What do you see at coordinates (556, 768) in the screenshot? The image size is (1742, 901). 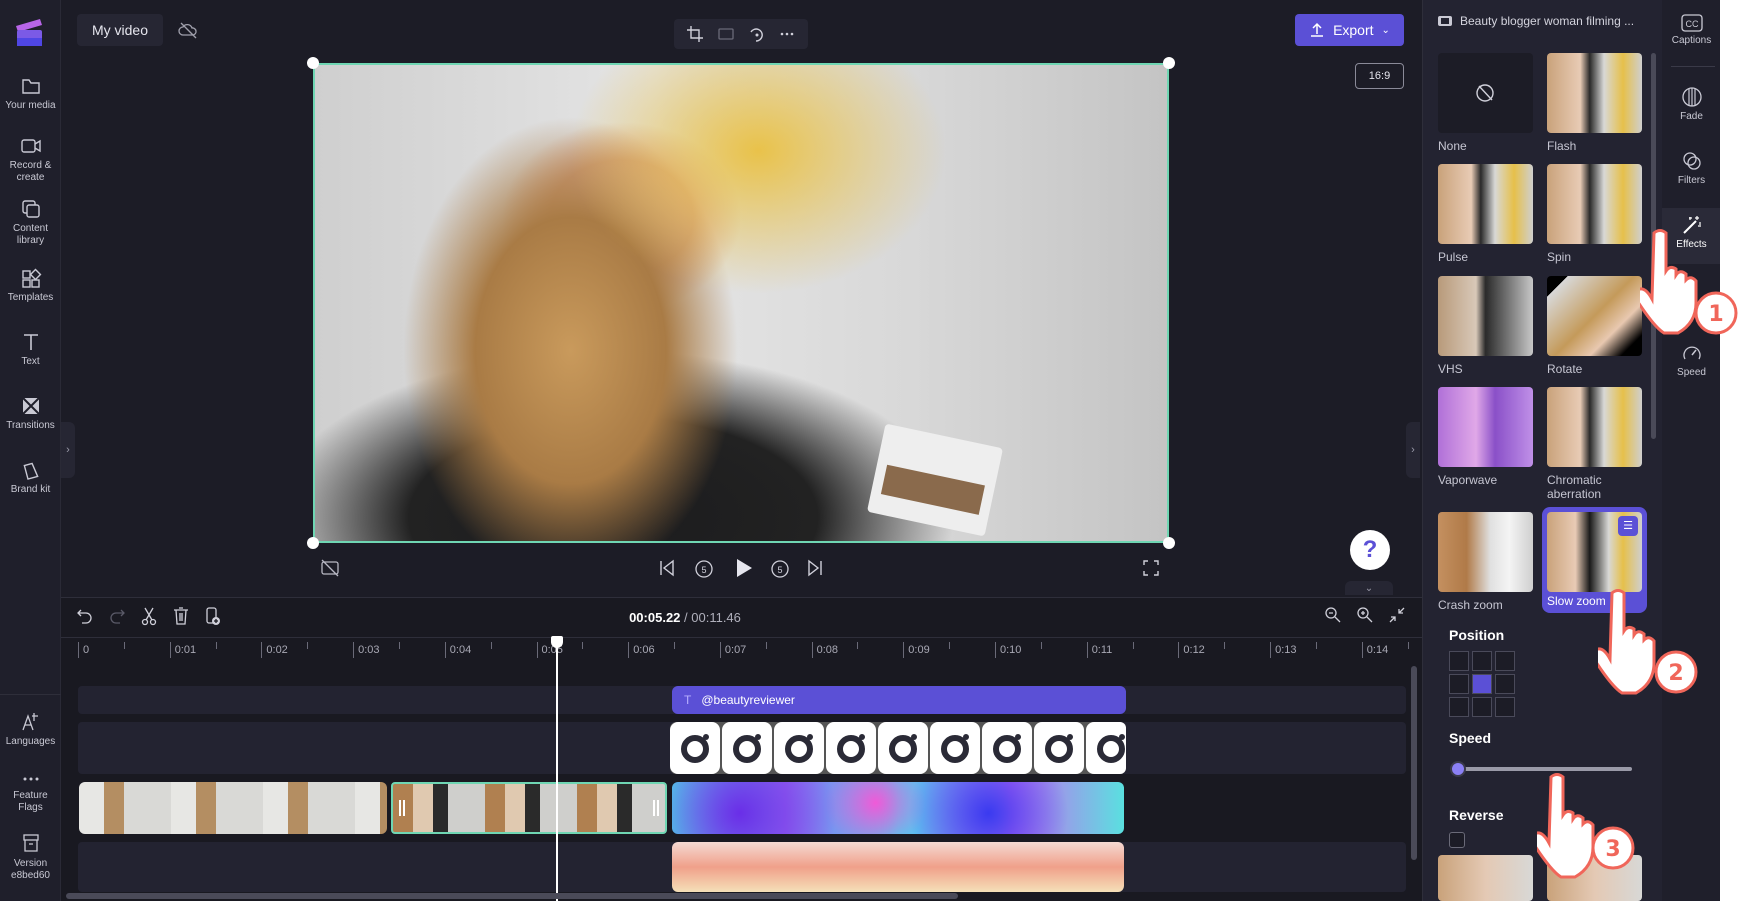 I see `playhead` at bounding box center [556, 768].